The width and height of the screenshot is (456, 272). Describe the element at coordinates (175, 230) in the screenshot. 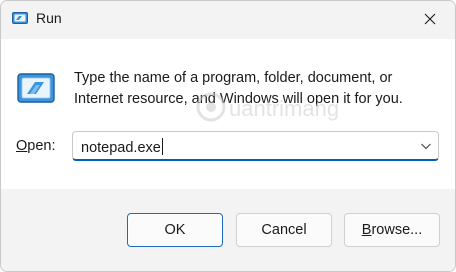

I see `ok-button: OK` at that location.